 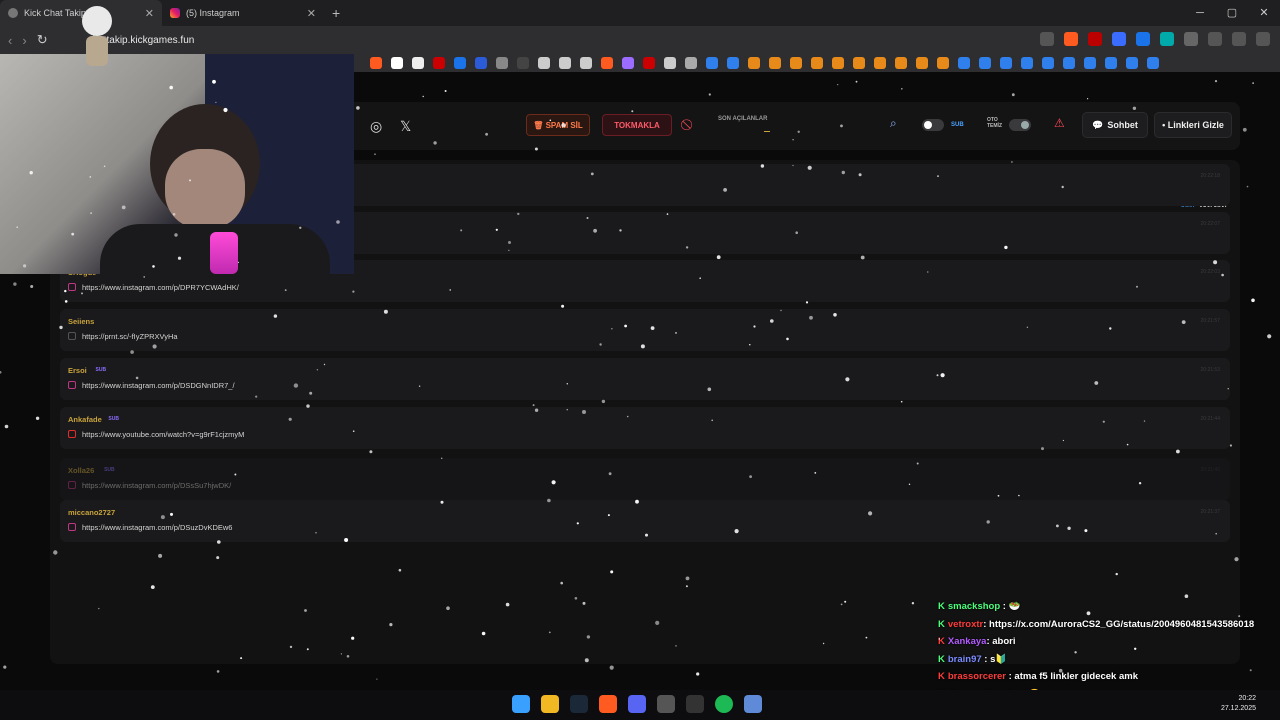 What do you see at coordinates (10, 40) in the screenshot?
I see `back-icon: ‹` at bounding box center [10, 40].